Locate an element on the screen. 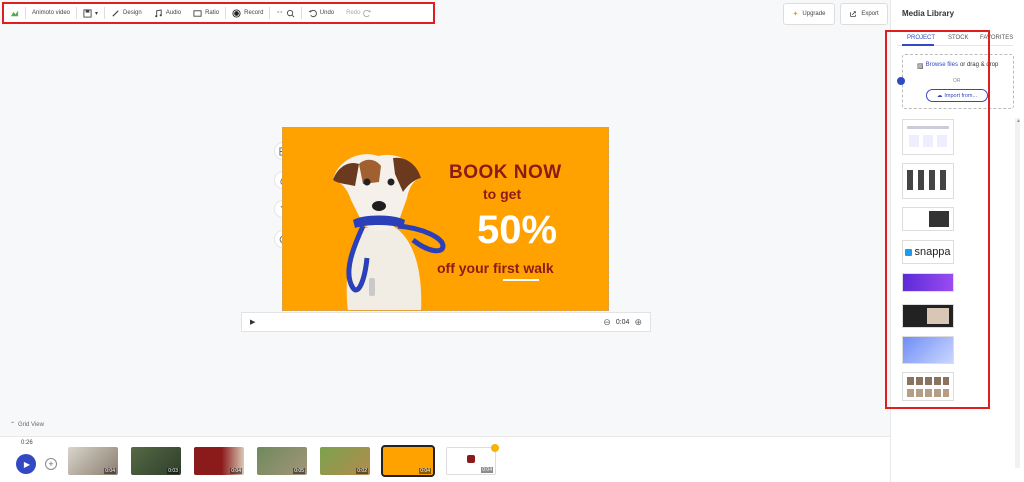 This screenshot has width=1024, height=482. tagline-underline is located at coordinates (521, 280).